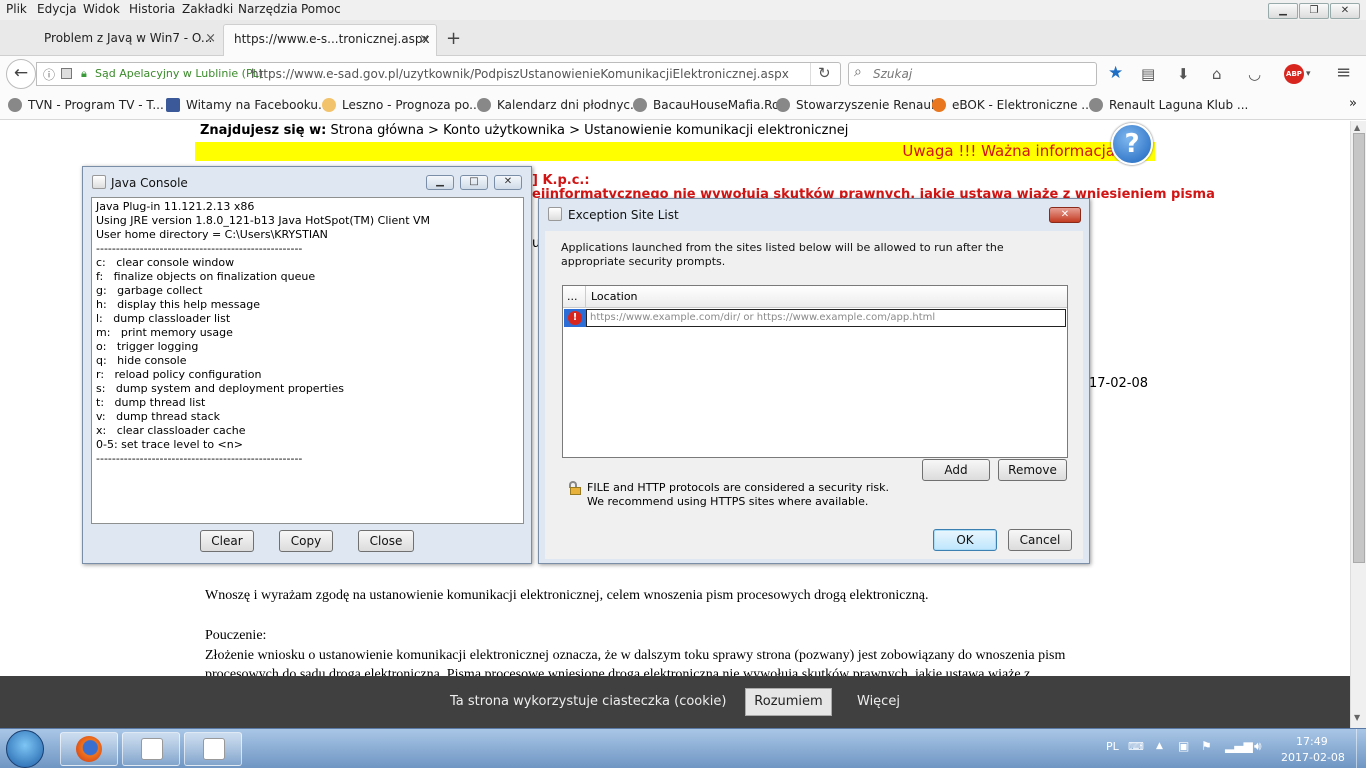  I want to click on menu-zakladki: Zakładki, so click(207, 9).